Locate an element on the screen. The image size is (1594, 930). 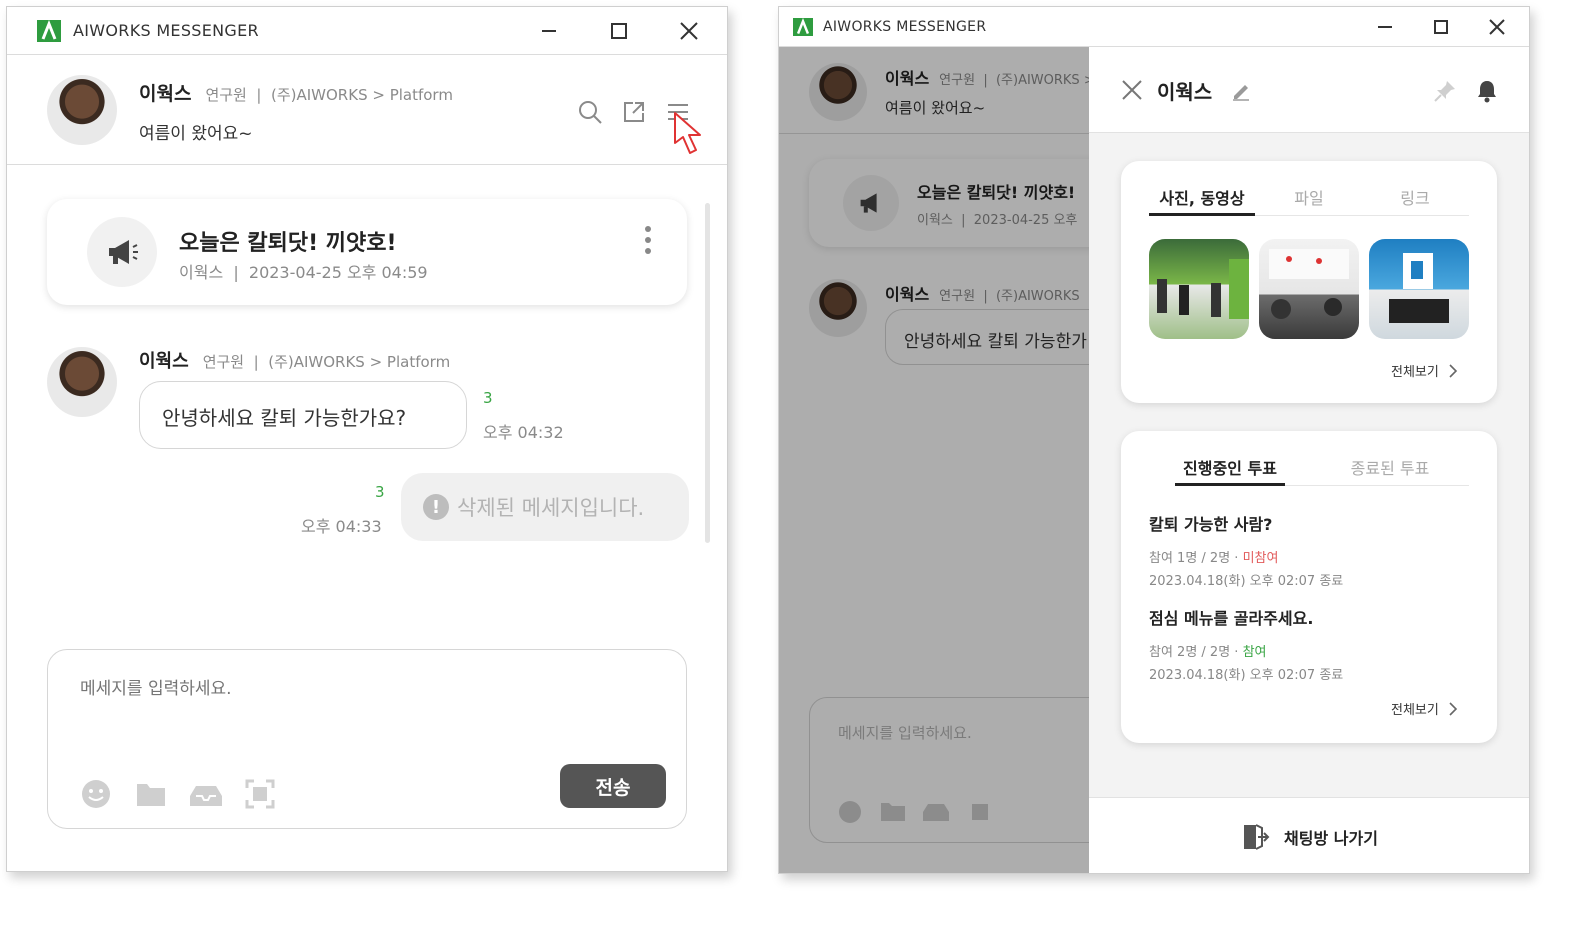
bell-icon is located at coordinates (1487, 91).